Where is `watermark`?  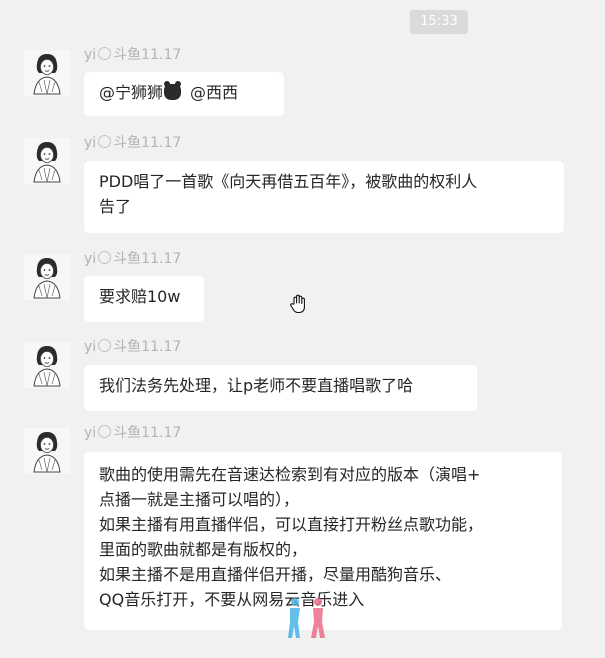
watermark is located at coordinates (437, 618).